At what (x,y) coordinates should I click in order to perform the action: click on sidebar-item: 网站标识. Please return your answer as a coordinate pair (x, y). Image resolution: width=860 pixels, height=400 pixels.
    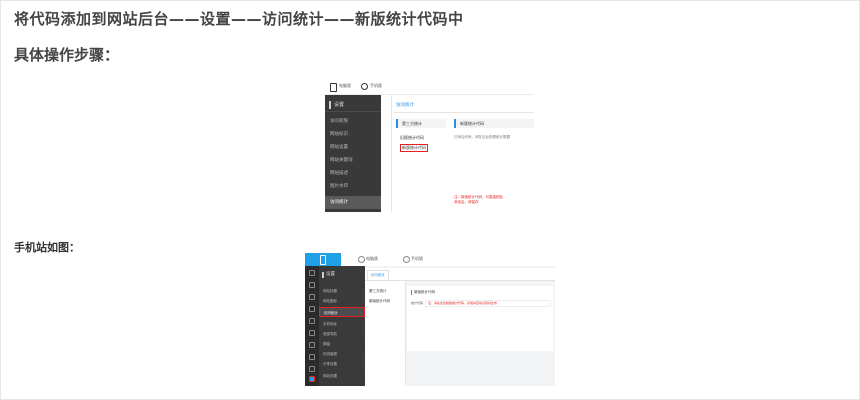
    Looking at the image, I should click on (339, 134).